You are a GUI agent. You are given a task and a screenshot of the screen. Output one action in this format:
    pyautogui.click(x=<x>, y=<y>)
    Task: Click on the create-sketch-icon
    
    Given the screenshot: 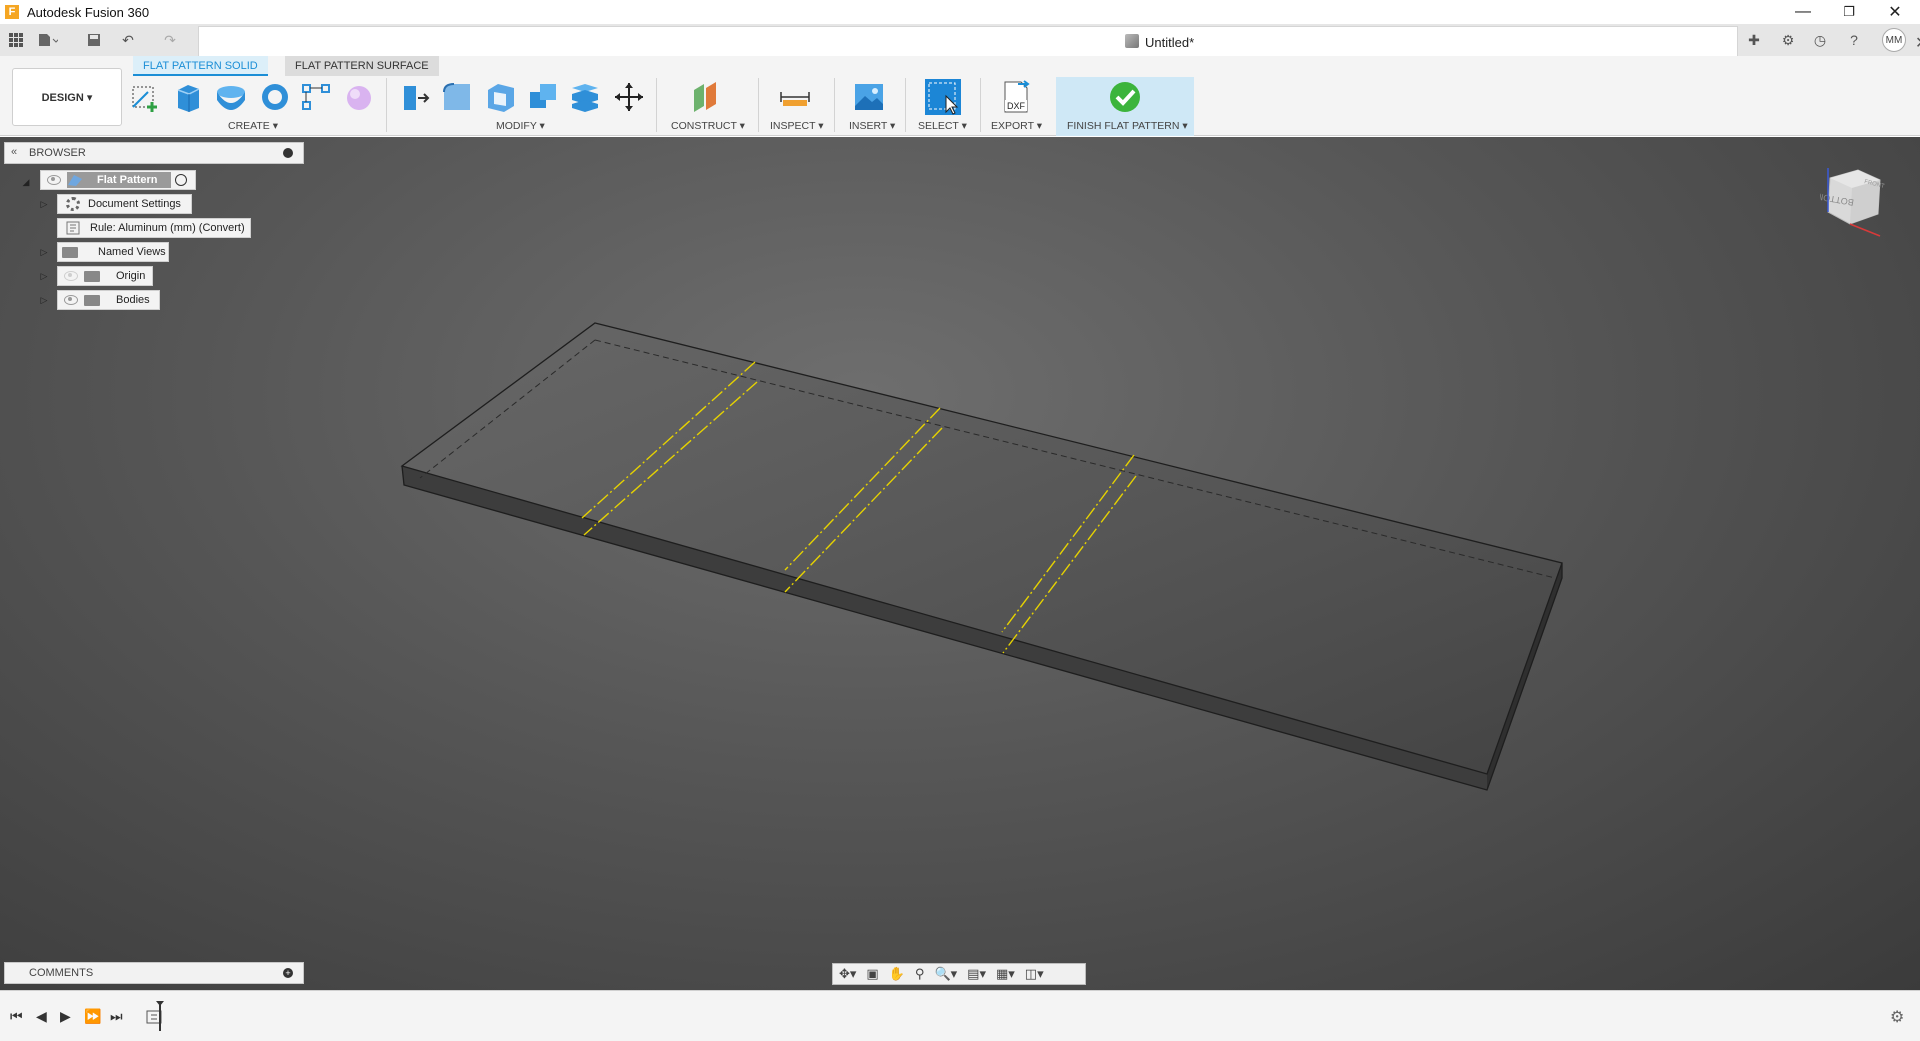 What is the action you would take?
    pyautogui.click(x=145, y=97)
    